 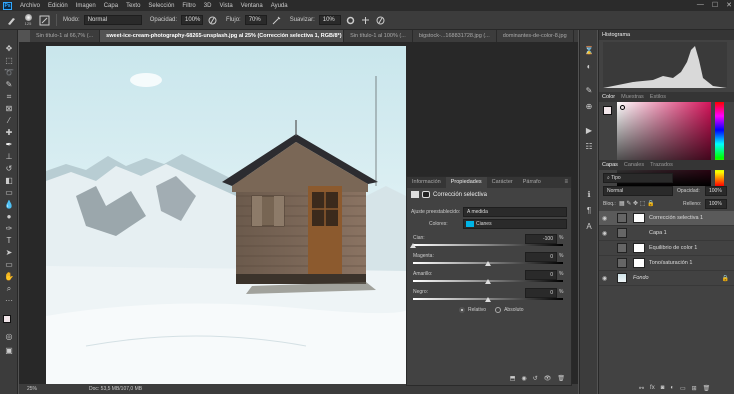 I want to click on lasso-tool-icon: ➰, so click(x=9, y=72).